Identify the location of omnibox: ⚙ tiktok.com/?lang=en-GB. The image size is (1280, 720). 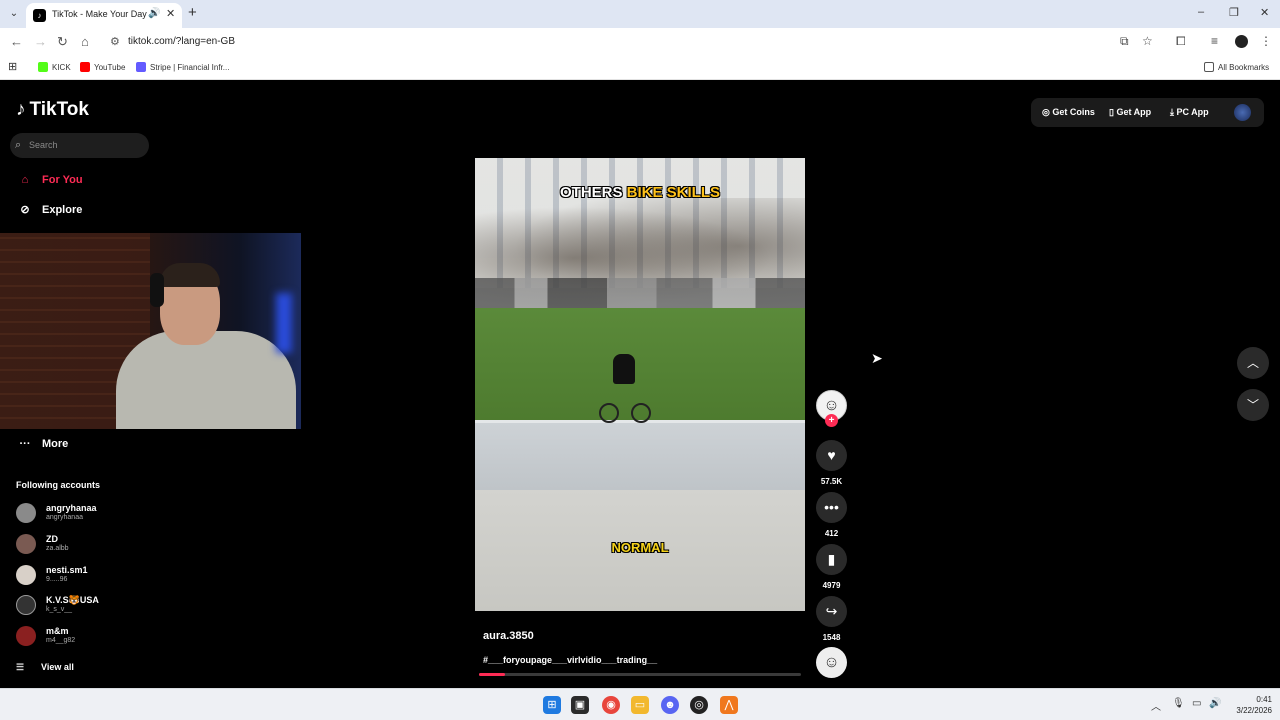
(634, 42).